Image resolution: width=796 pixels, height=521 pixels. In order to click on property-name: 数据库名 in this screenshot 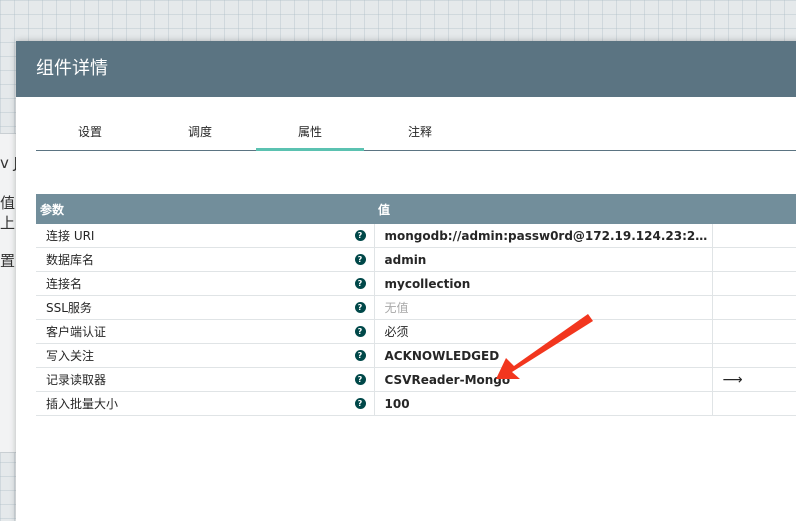, I will do `click(70, 260)`.